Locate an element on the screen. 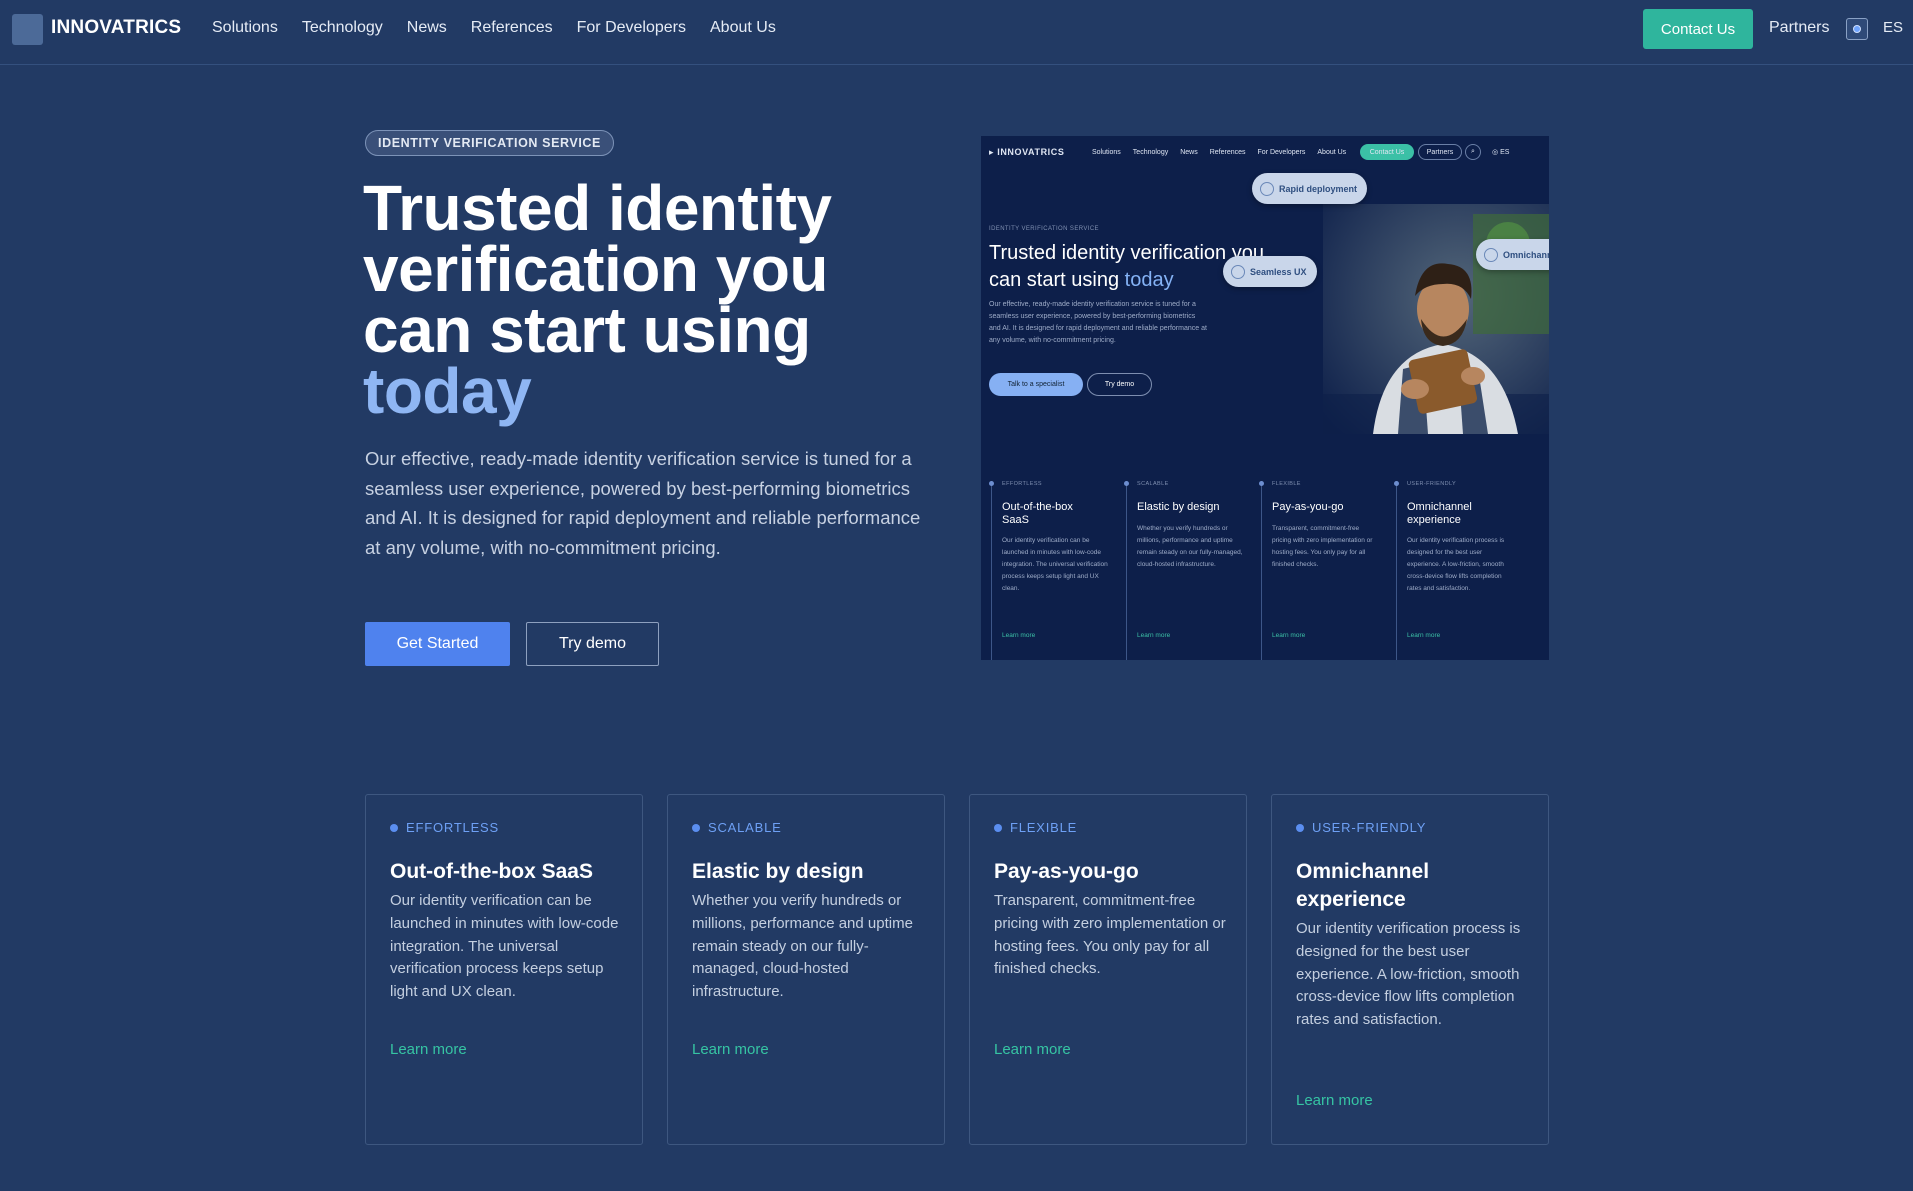  preview-logo: ▸ INNOVATRICS is located at coordinates (1027, 152).